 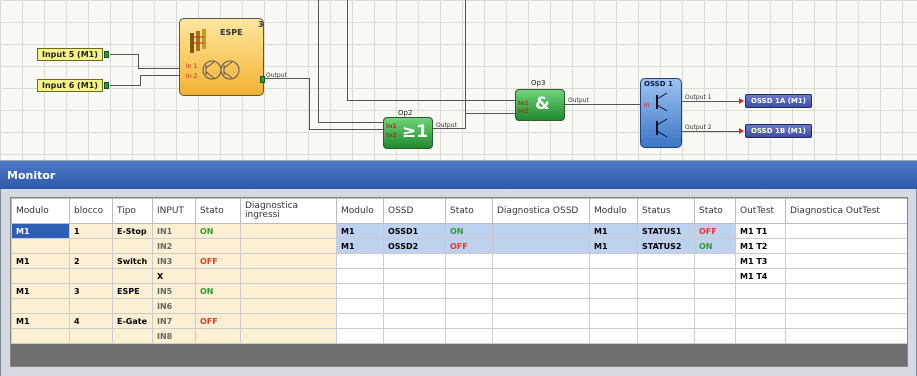 What do you see at coordinates (91, 321) in the screenshot?
I see `table-cell: 4` at bounding box center [91, 321].